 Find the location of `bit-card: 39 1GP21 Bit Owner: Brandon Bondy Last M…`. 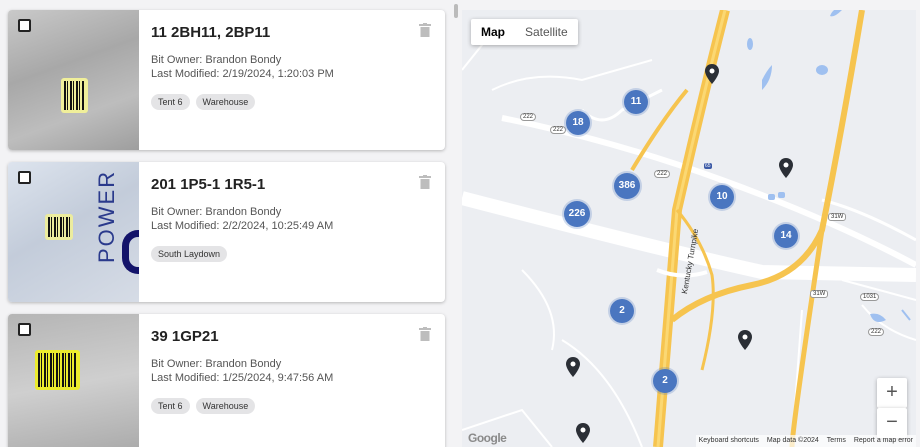

bit-card: 39 1GP21 Bit Owner: Brandon Bondy Last M… is located at coordinates (226, 380).